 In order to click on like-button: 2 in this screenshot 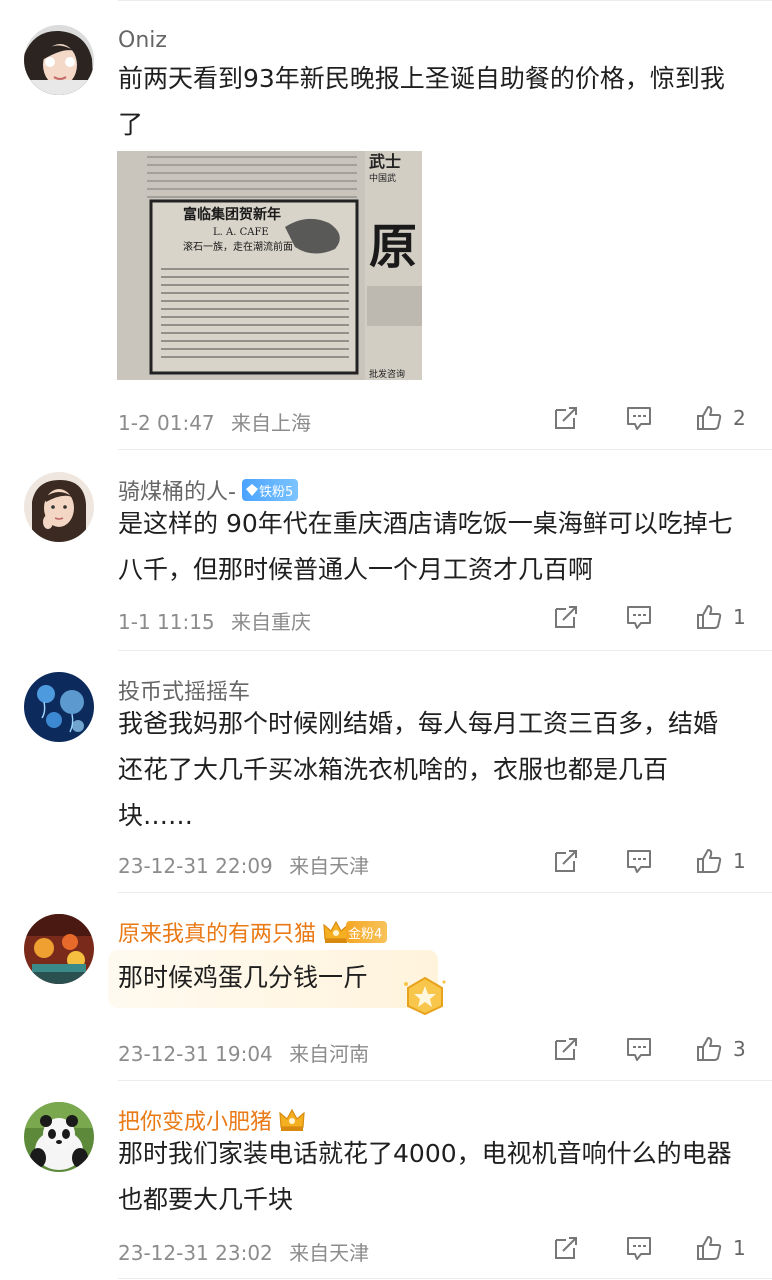, I will do `click(720, 418)`.